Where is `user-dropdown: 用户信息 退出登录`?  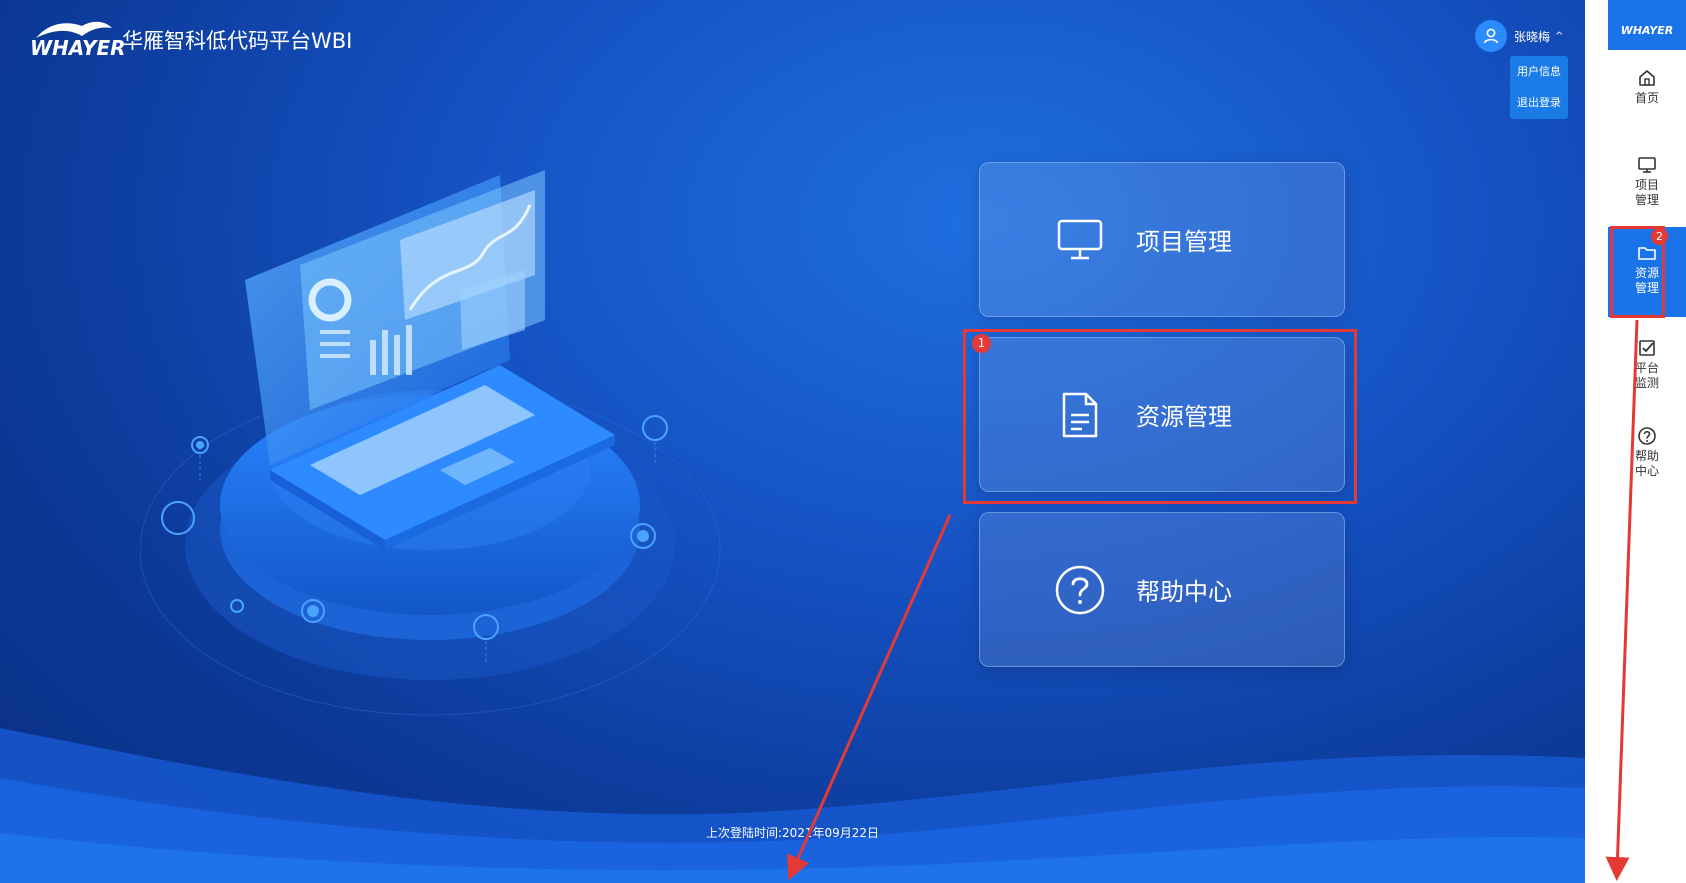 user-dropdown: 用户信息 退出登录 is located at coordinates (1539, 87).